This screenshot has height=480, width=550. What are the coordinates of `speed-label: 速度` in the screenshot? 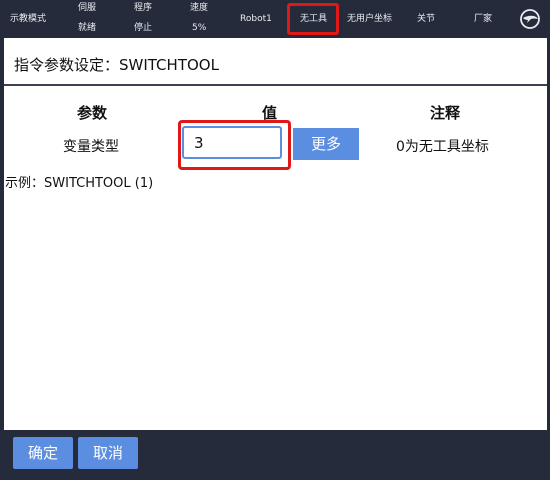 It's located at (199, 8).